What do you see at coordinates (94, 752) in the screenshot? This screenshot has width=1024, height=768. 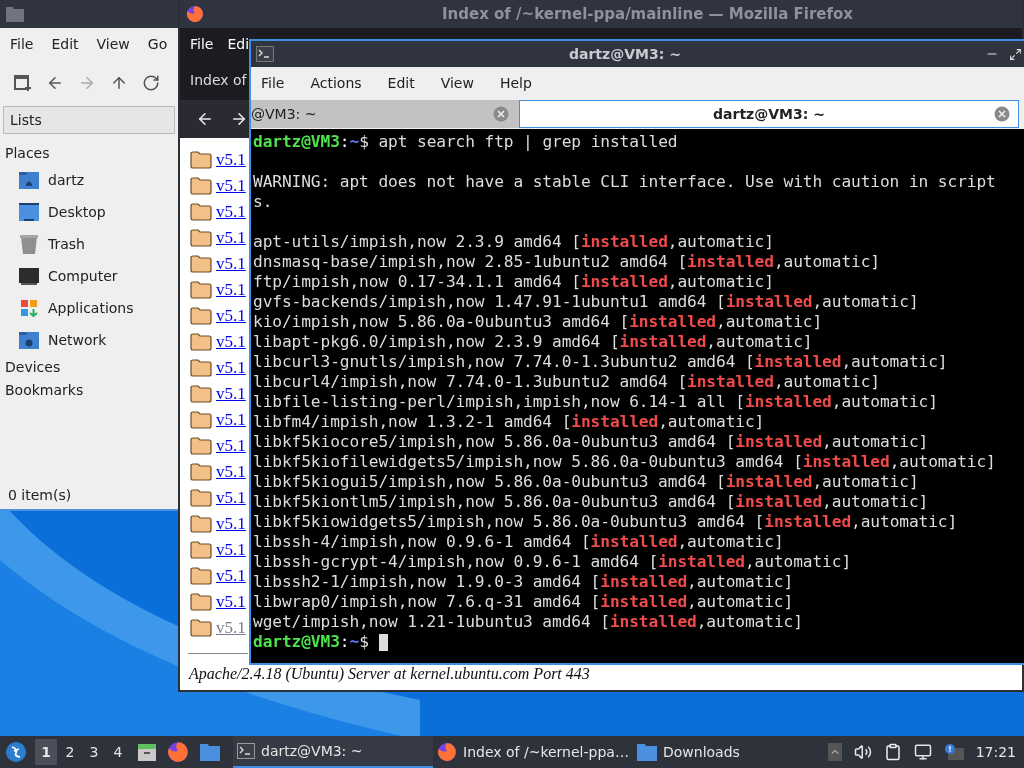 I see `workspace-switch: 3` at bounding box center [94, 752].